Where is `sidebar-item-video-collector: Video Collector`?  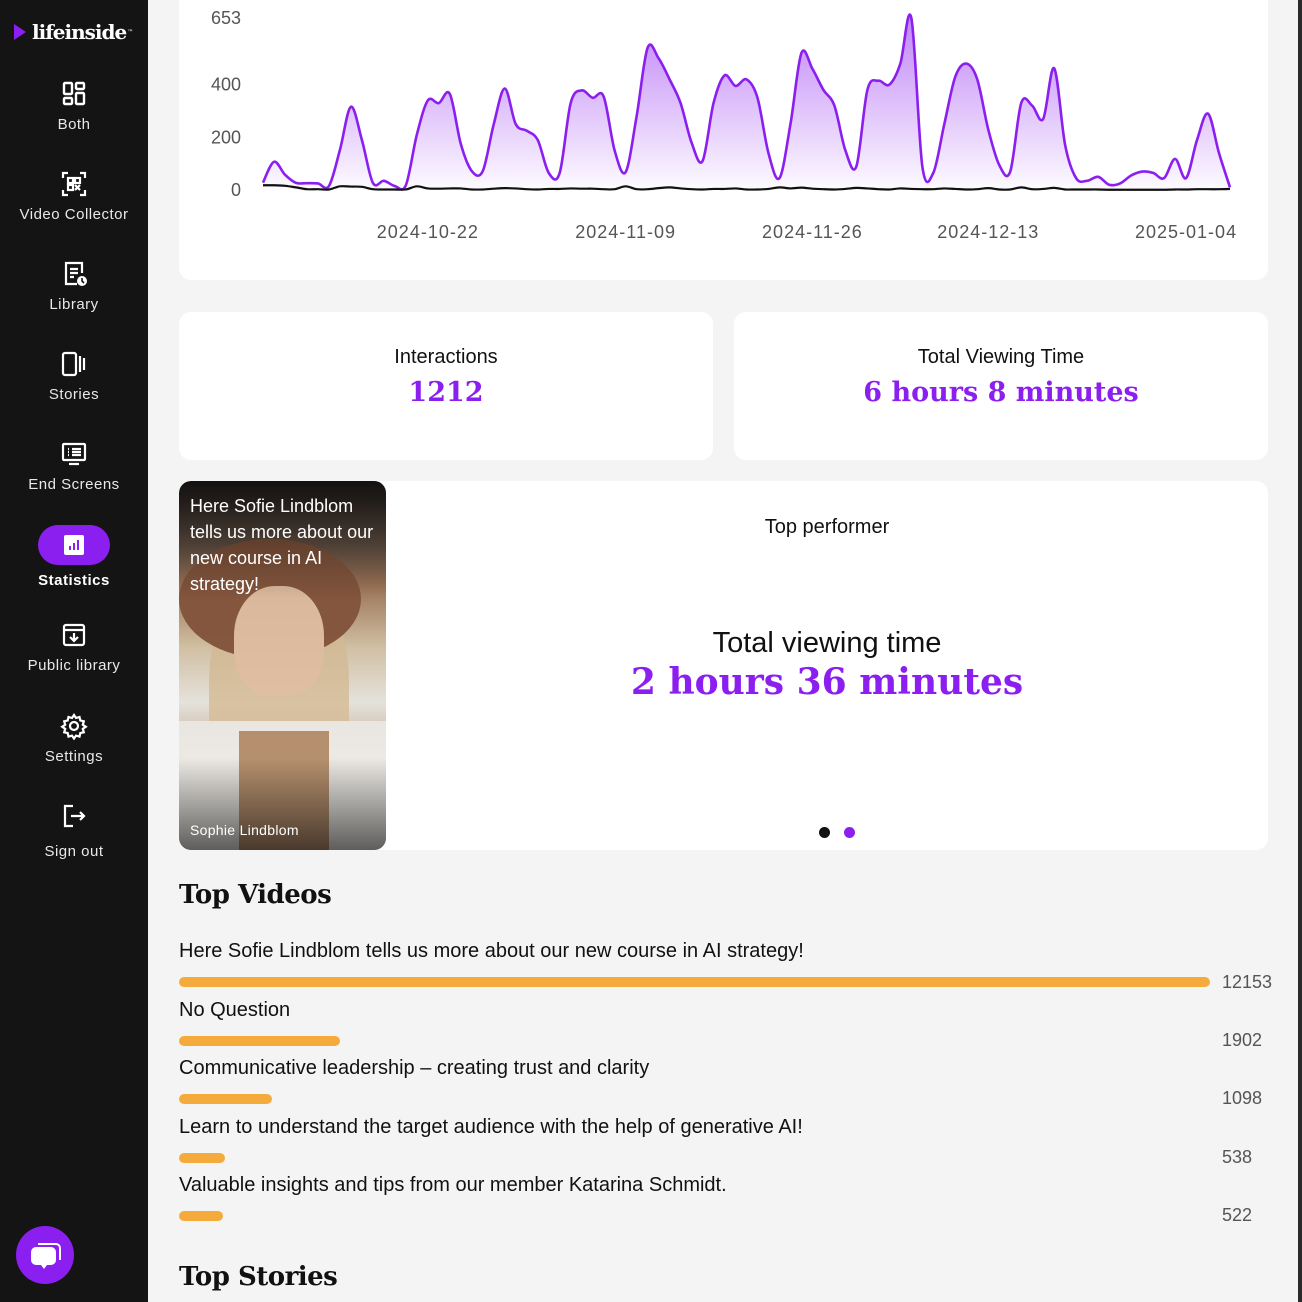
sidebar-item-video-collector: Video Collector is located at coordinates (74, 196).